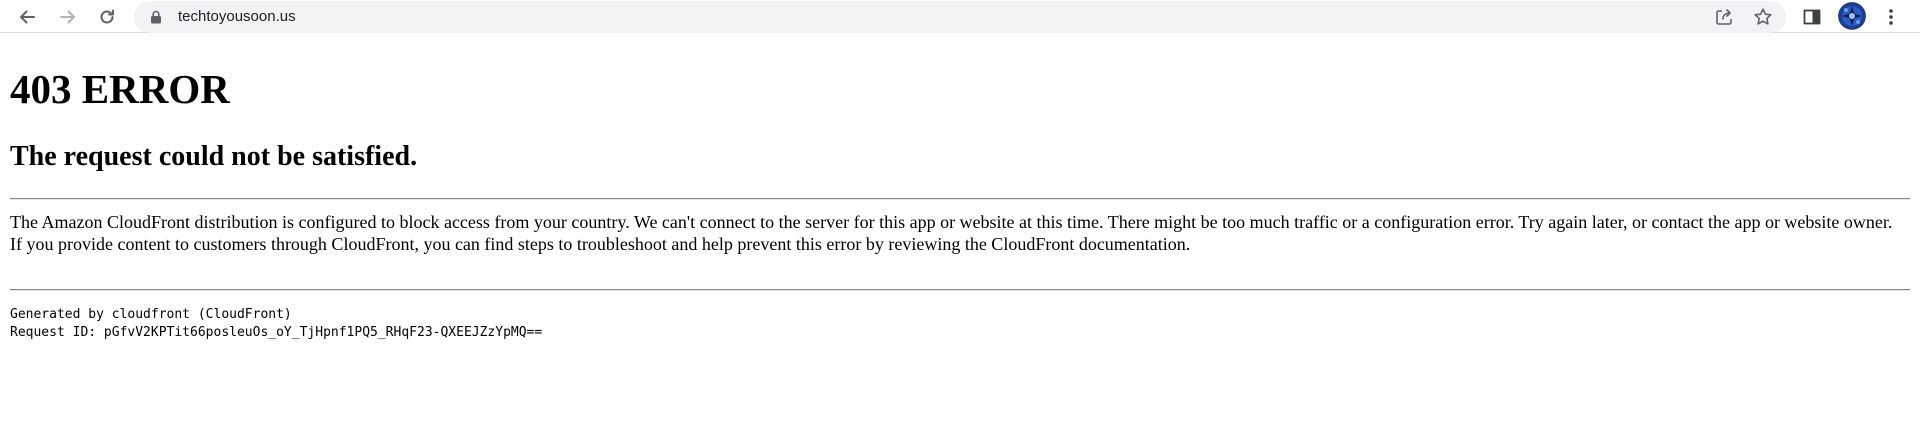 Image resolution: width=1920 pixels, height=441 pixels. What do you see at coordinates (1812, 17) in the screenshot?
I see `side-panel-icon` at bounding box center [1812, 17].